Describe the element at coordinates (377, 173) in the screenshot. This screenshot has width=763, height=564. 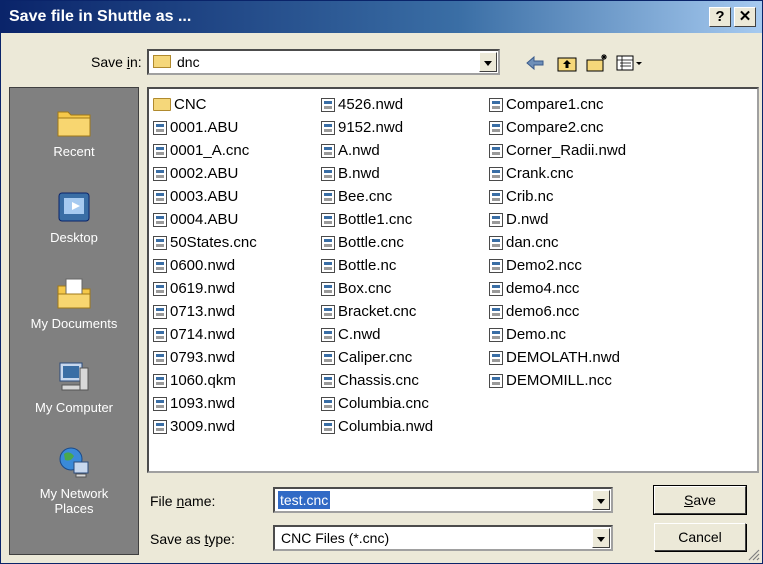
I see `list-item: B.nwd` at that location.